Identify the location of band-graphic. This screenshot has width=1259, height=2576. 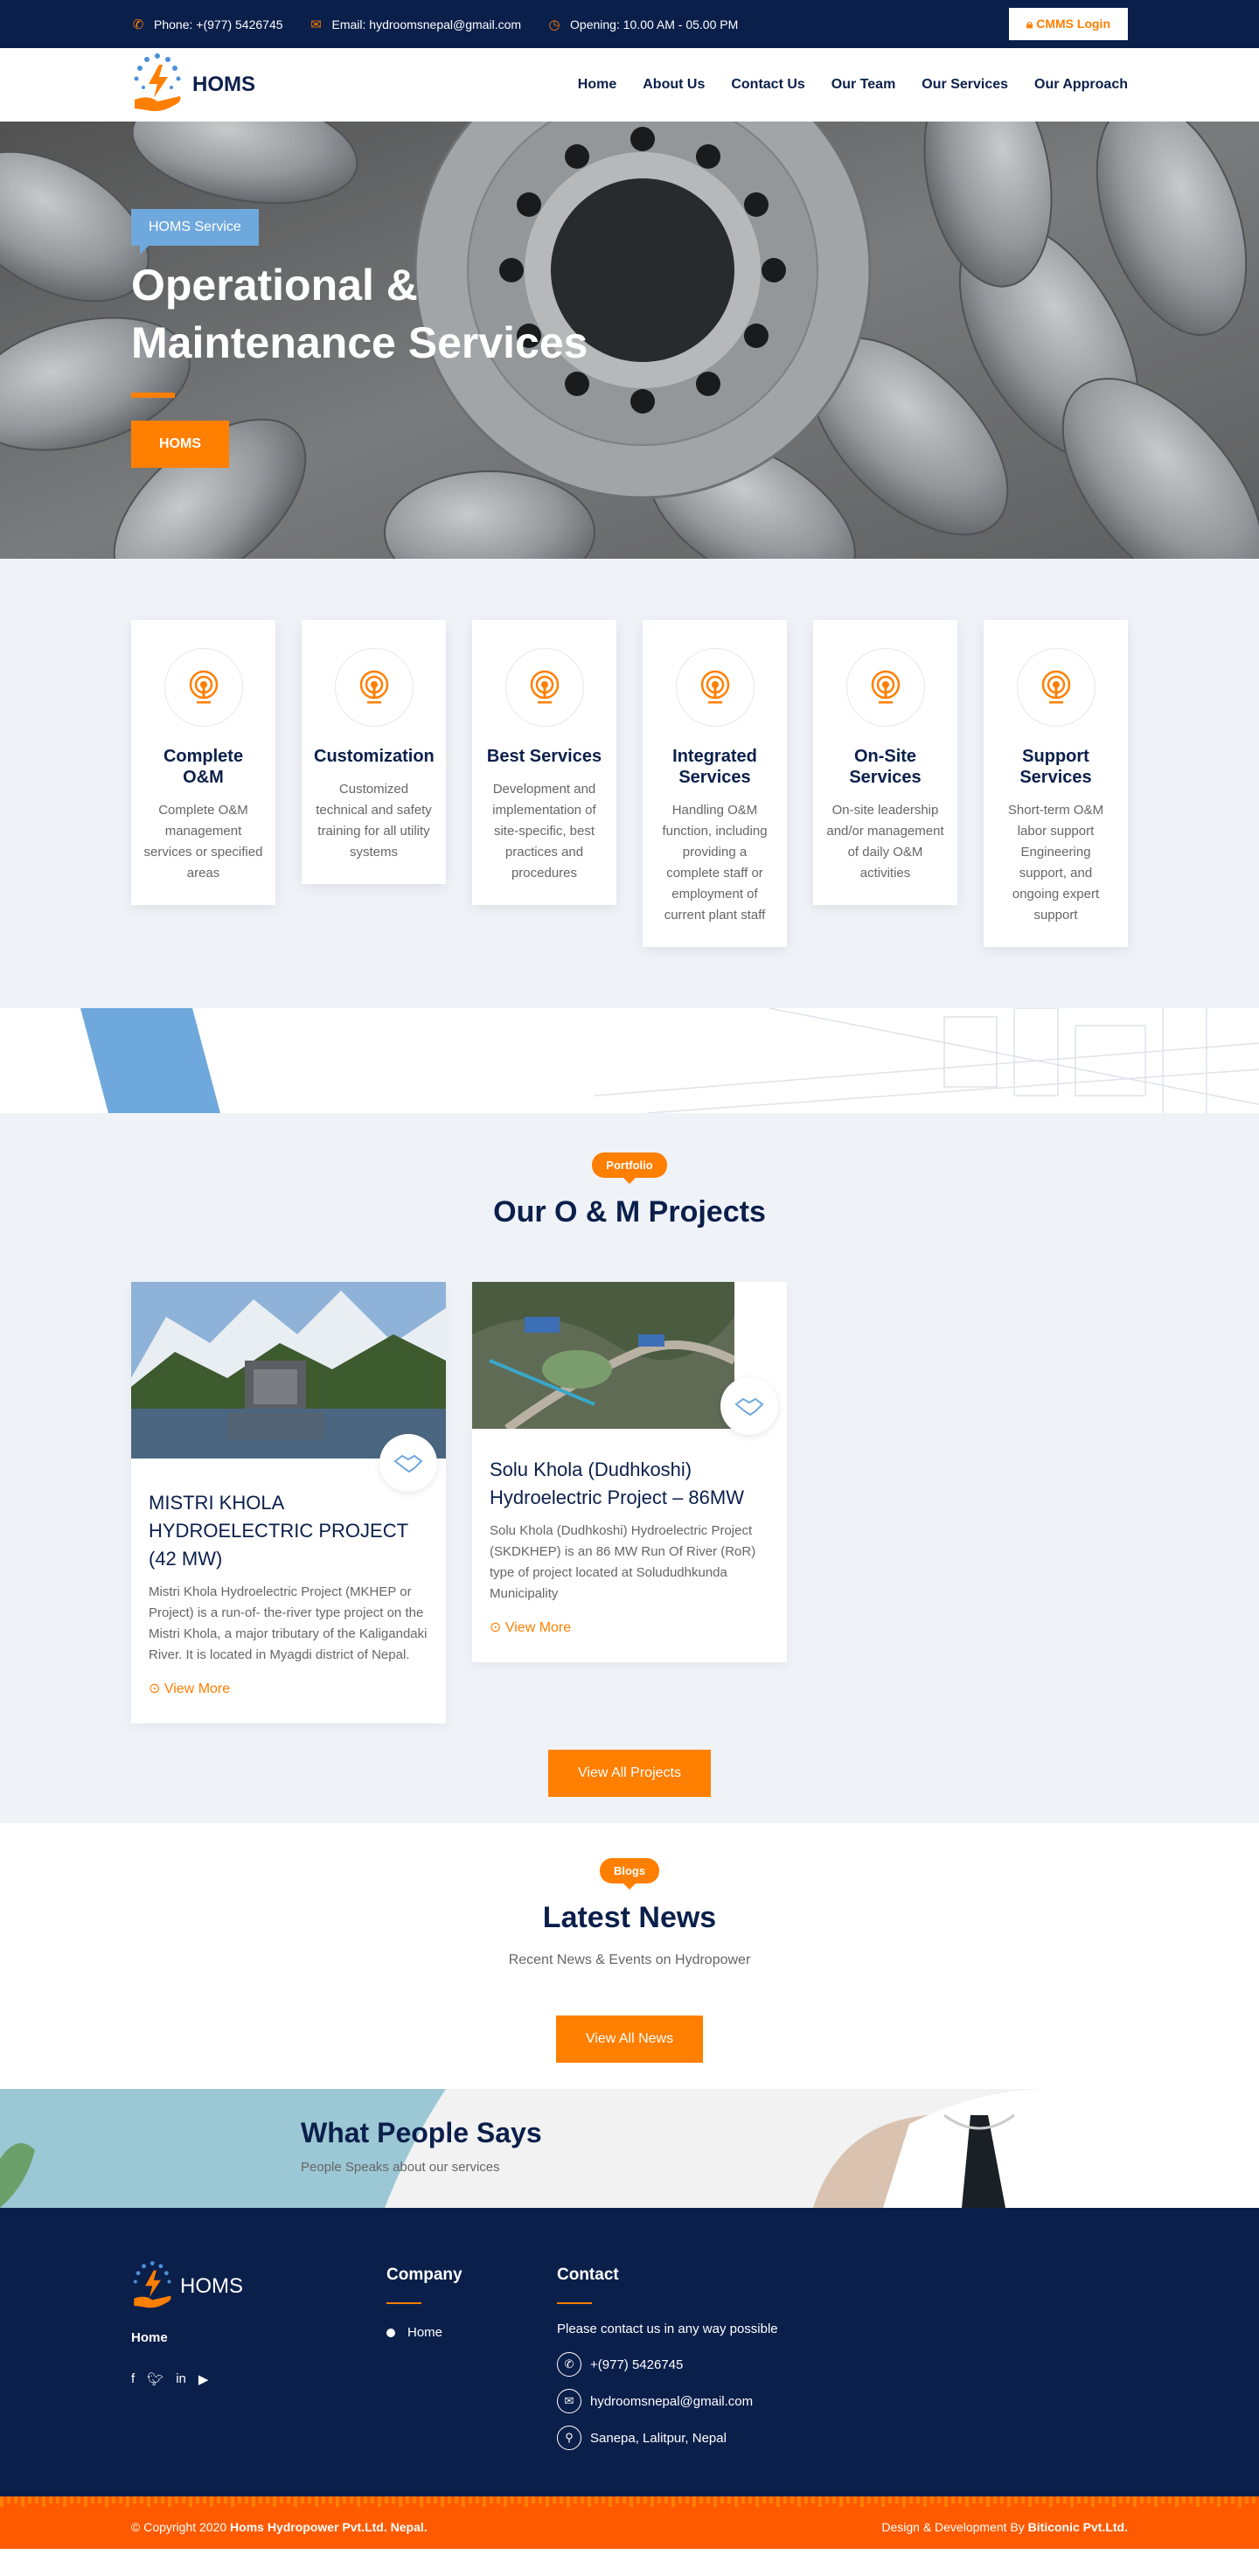
(670, 1060).